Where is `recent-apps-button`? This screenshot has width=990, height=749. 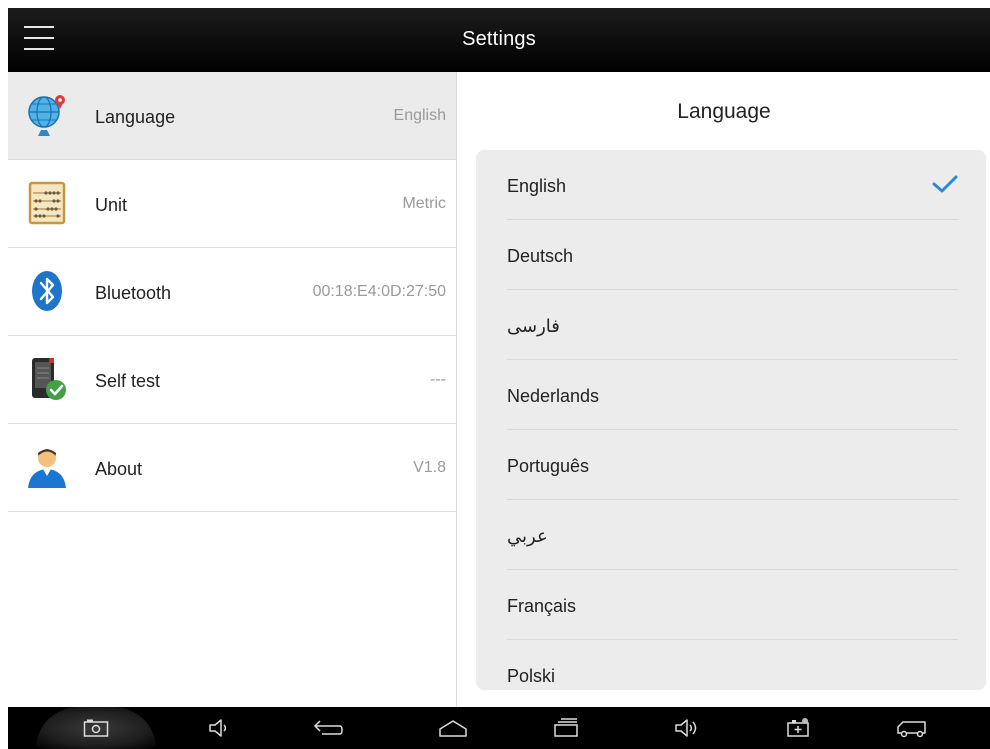
recent-apps-button is located at coordinates (566, 728).